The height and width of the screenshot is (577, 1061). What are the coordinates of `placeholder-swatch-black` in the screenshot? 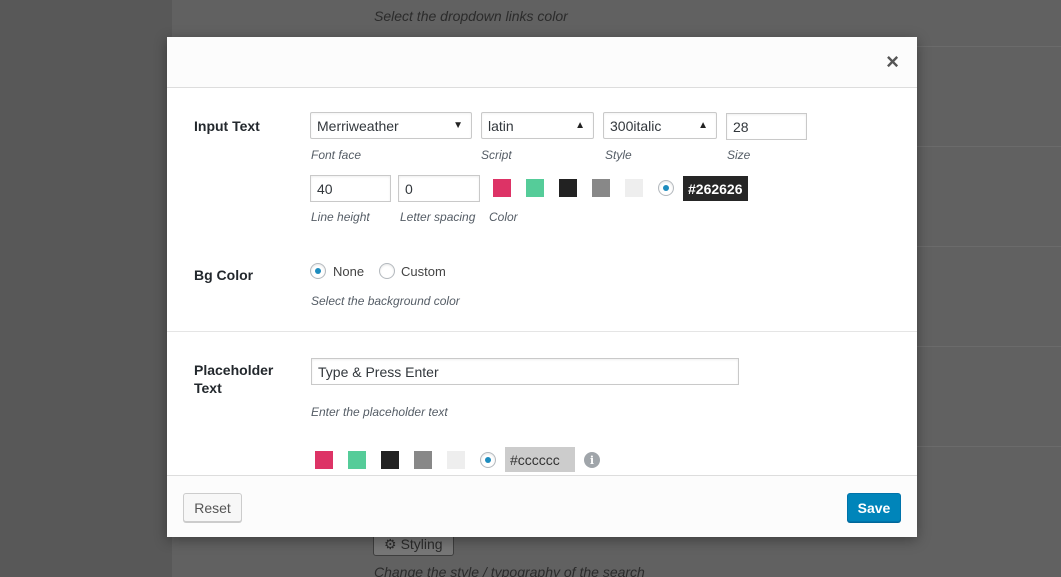 It's located at (390, 460).